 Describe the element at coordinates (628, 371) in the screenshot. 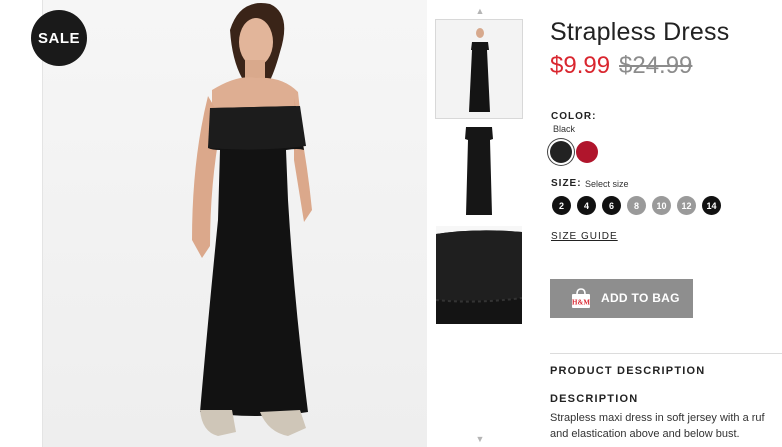

I see `product-description-heading: PRODUCT DESCRIPTION` at that location.